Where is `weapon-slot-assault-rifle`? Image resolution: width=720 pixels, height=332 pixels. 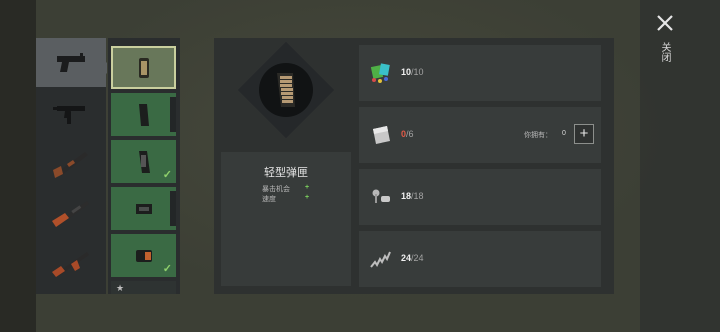
weapon-slot-assault-rifle is located at coordinates (71, 262).